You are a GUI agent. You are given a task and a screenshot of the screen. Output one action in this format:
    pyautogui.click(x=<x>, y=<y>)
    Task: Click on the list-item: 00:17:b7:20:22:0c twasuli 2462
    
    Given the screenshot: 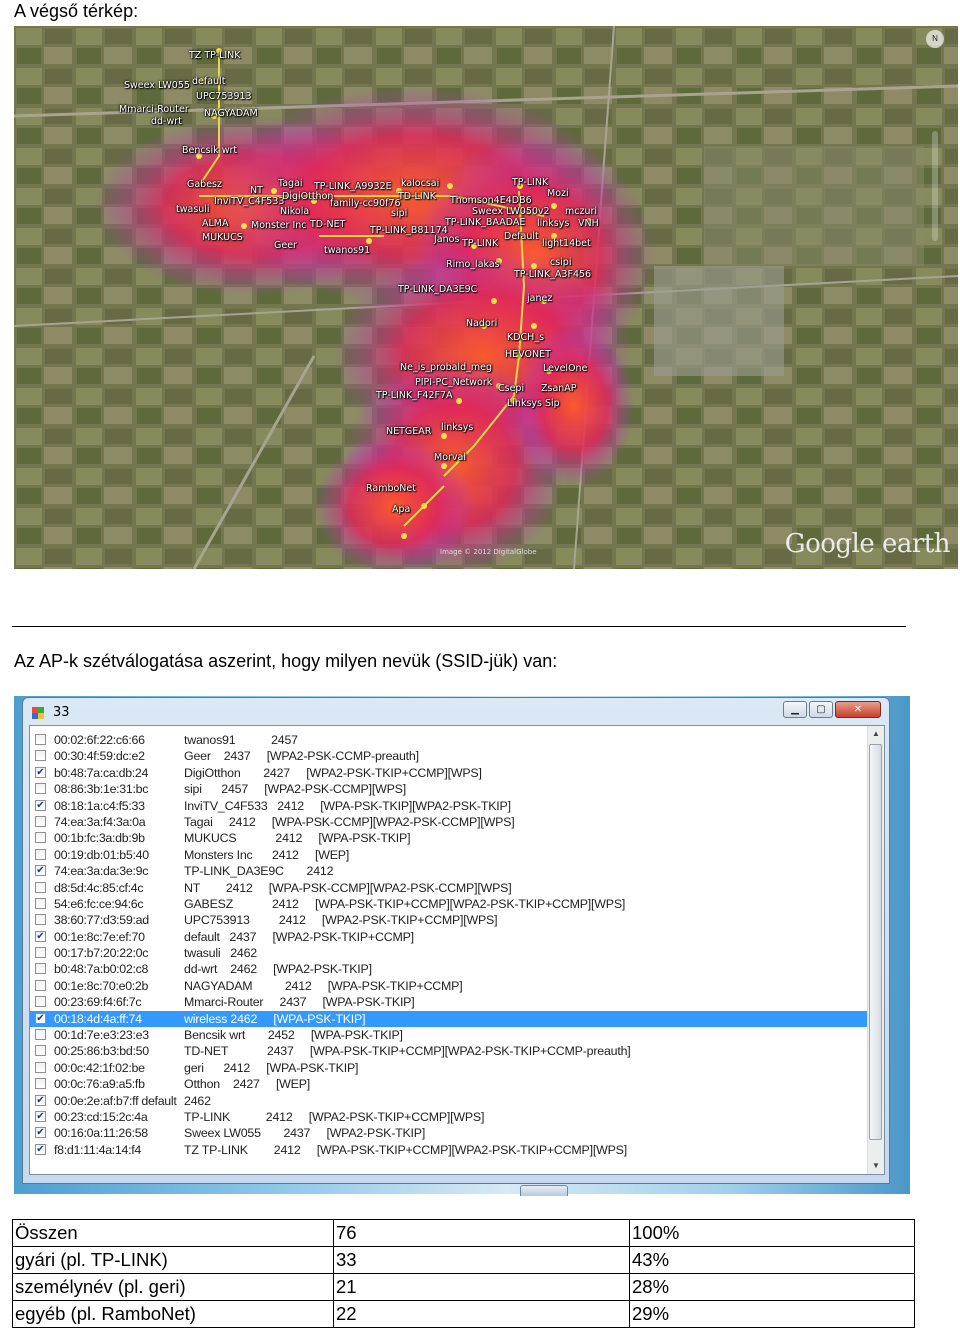 What is the action you would take?
    pyautogui.click(x=449, y=953)
    